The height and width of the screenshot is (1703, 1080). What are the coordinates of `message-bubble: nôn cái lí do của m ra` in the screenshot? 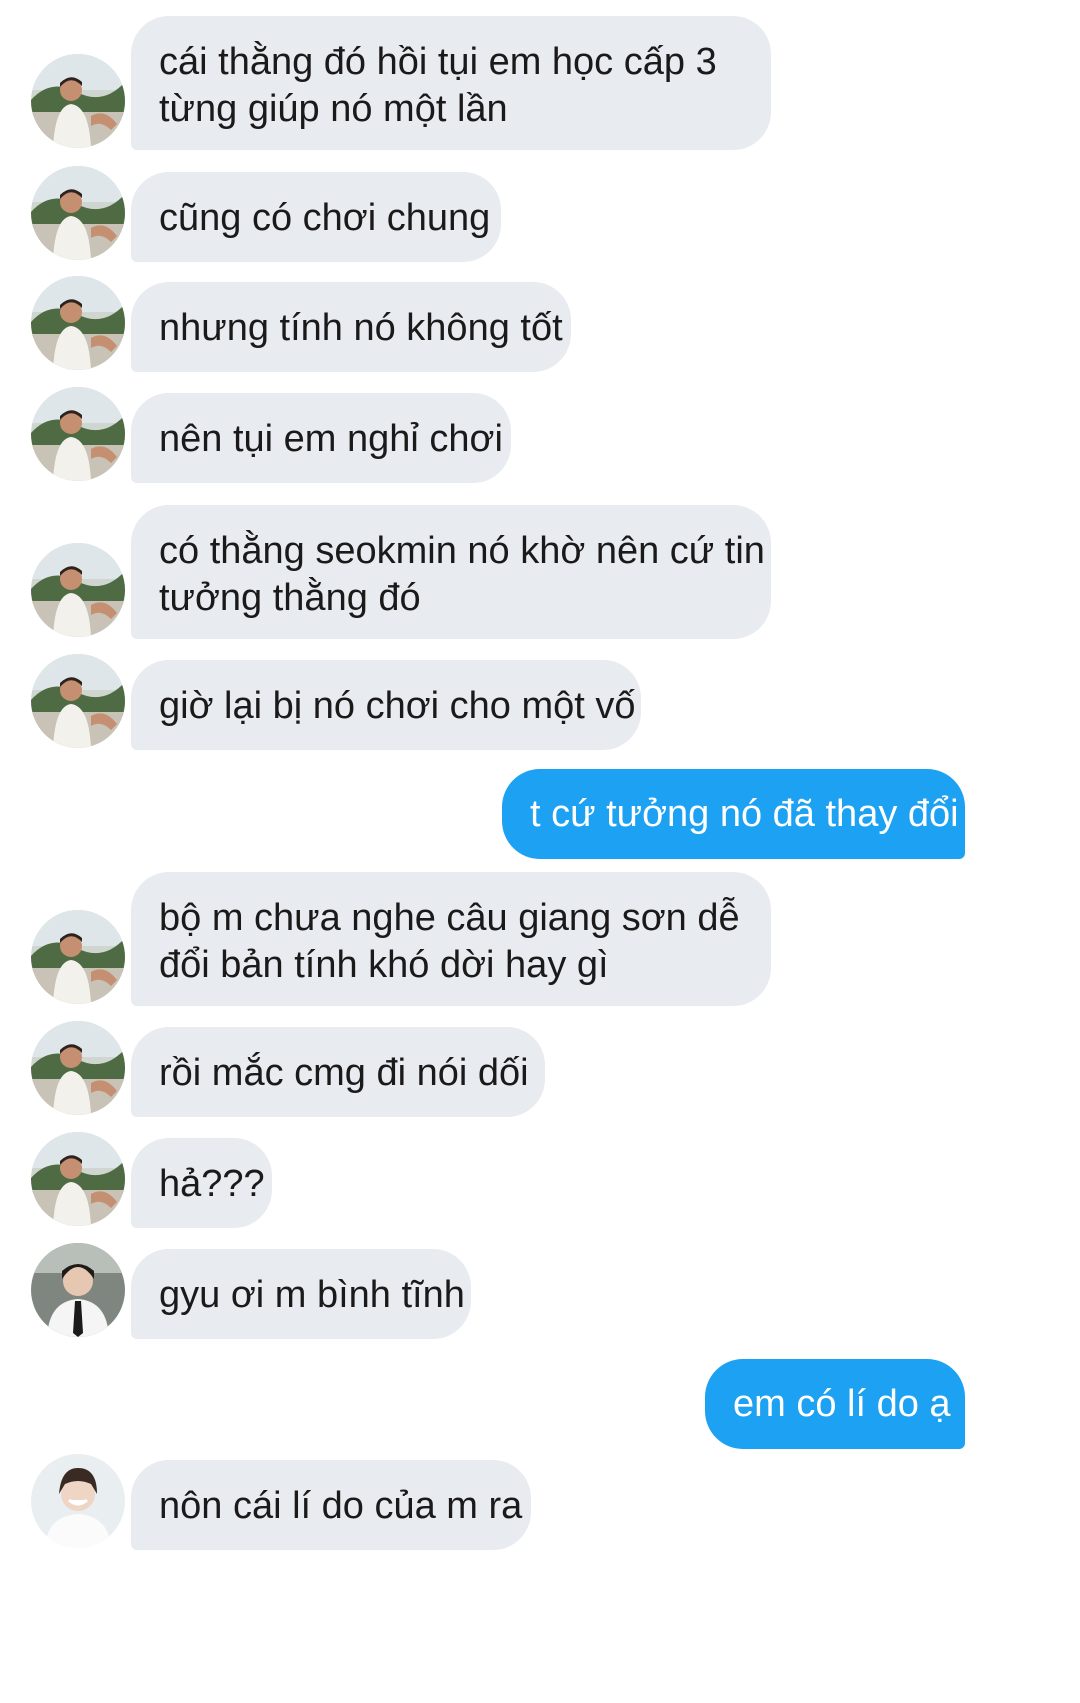 It's located at (331, 1505).